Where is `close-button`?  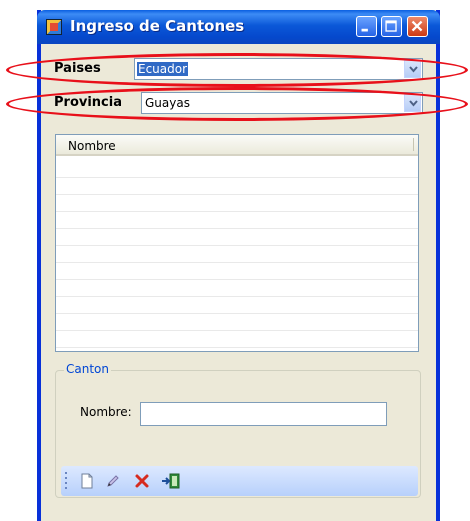 close-button is located at coordinates (417, 26).